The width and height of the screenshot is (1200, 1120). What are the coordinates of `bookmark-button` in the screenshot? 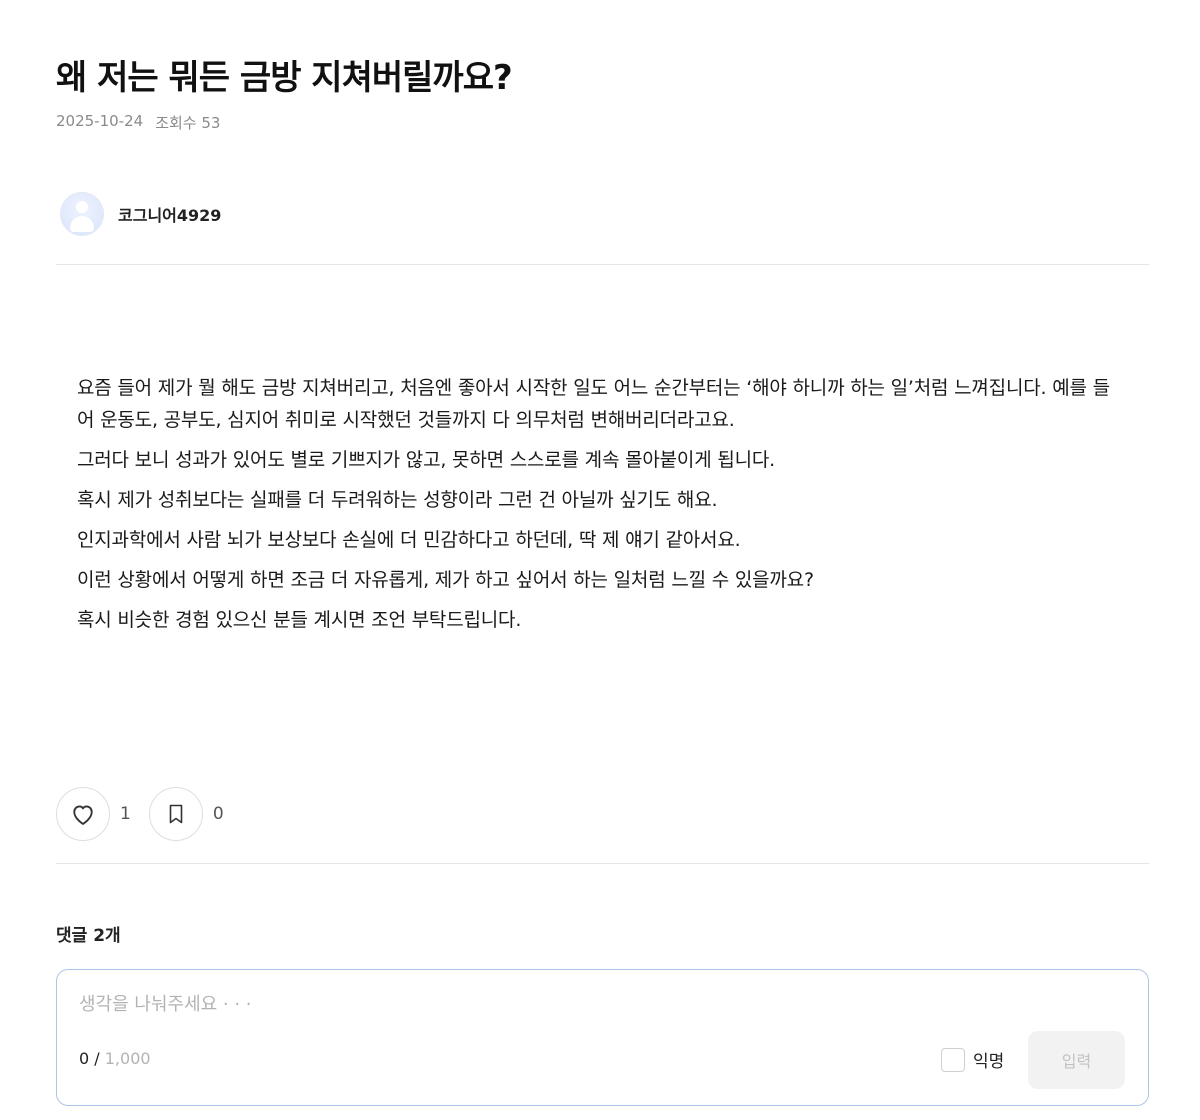 It's located at (175, 814).